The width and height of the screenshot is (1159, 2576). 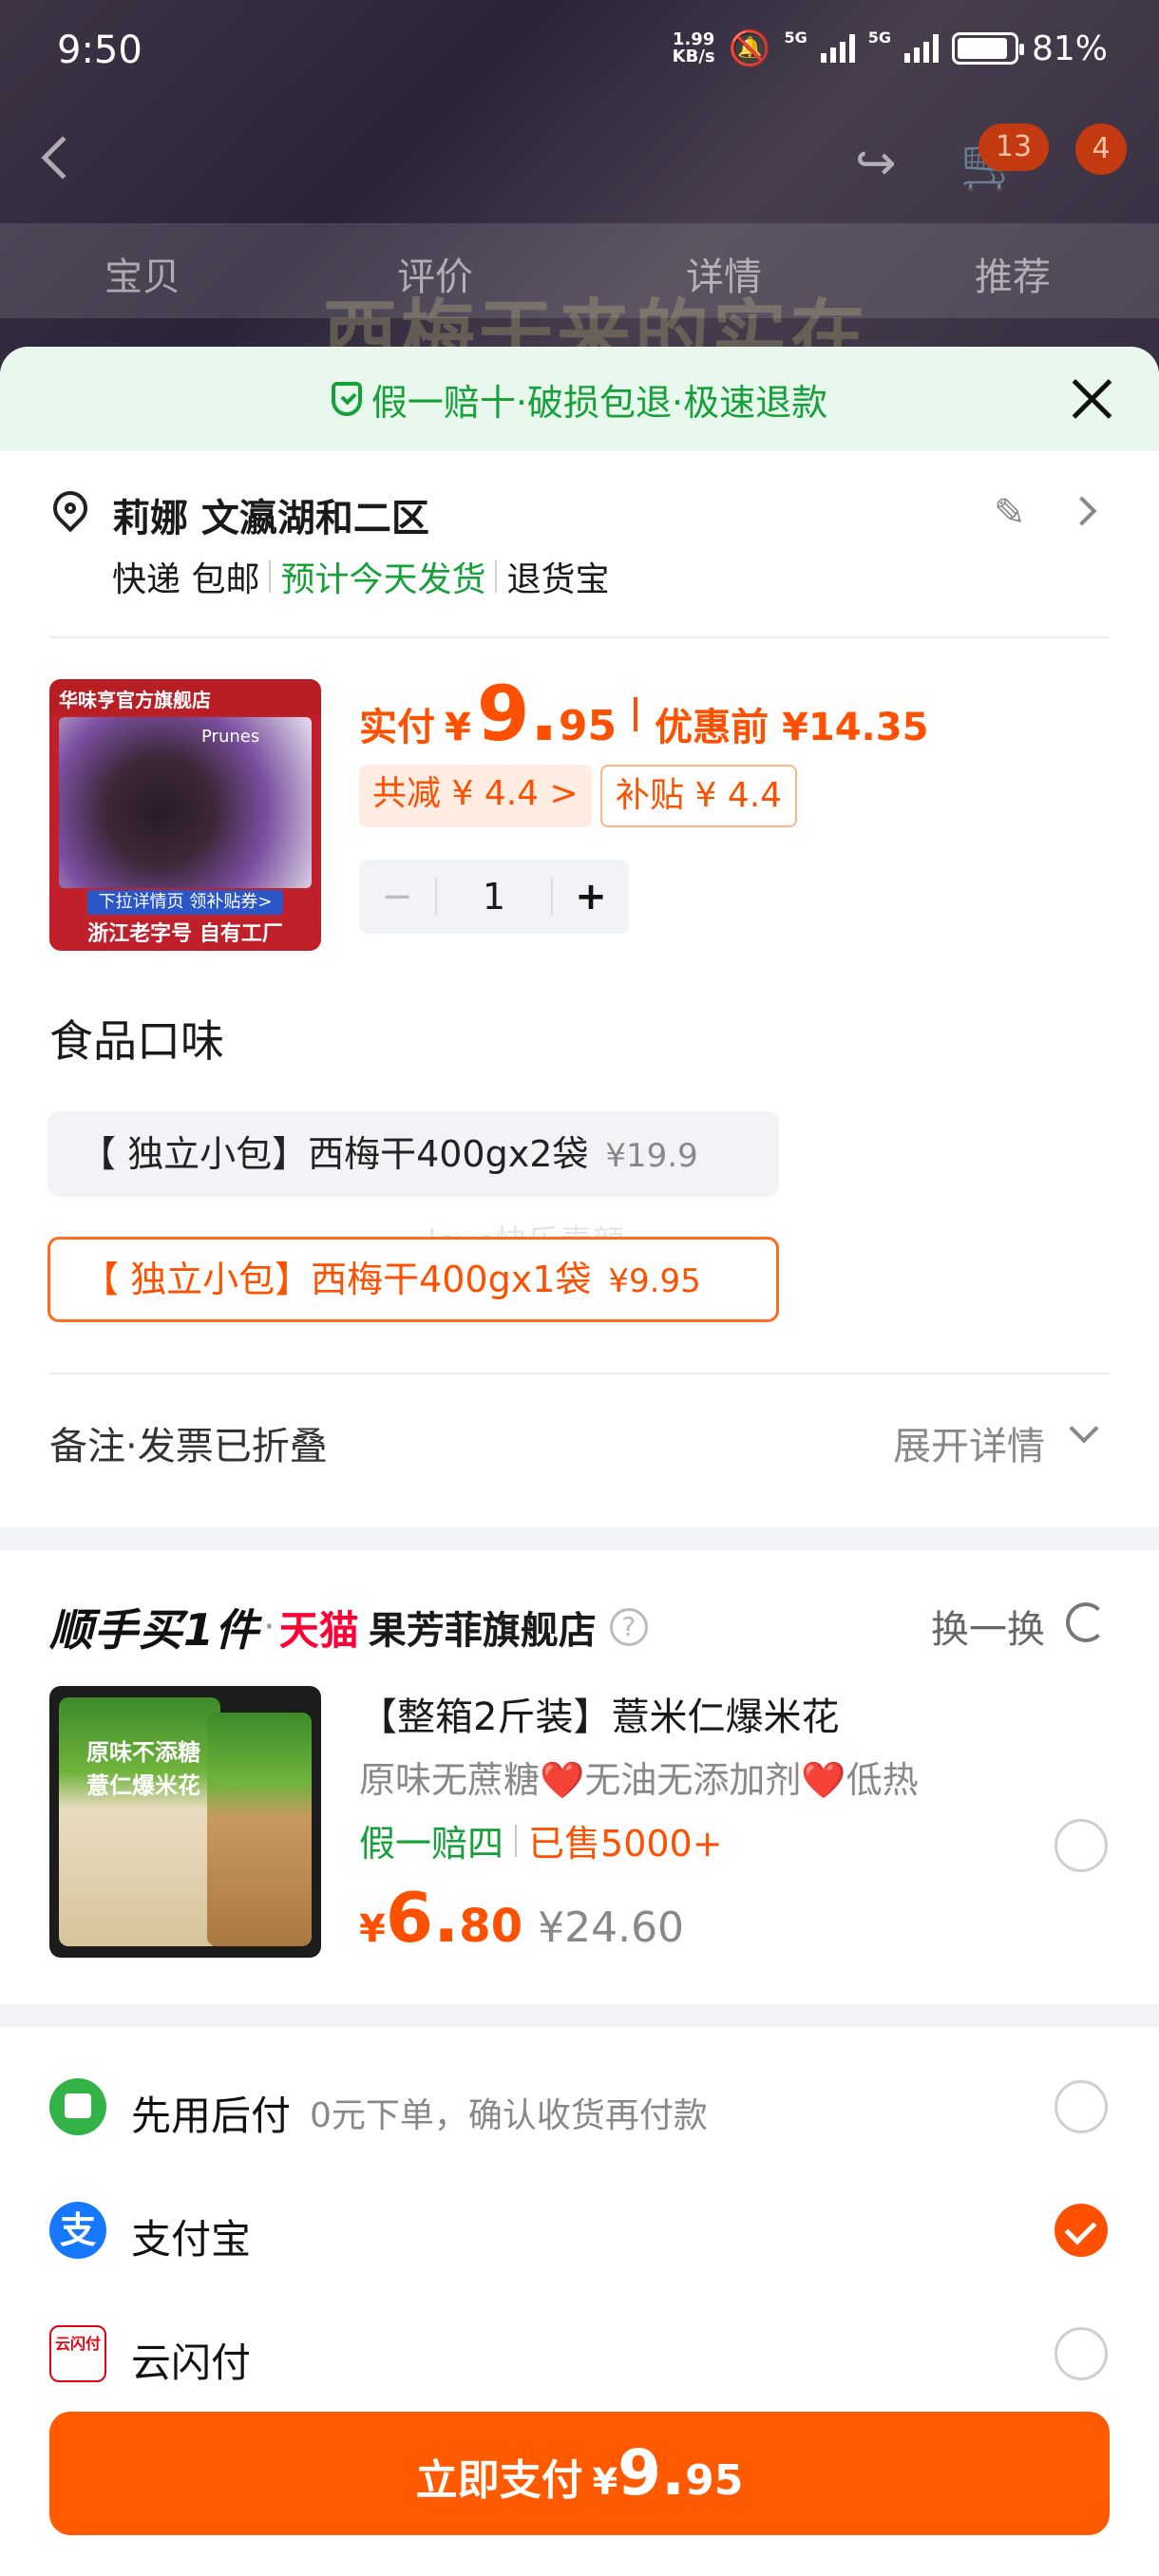 What do you see at coordinates (693, 56) in the screenshot?
I see `network-speed-unit: KB/s` at bounding box center [693, 56].